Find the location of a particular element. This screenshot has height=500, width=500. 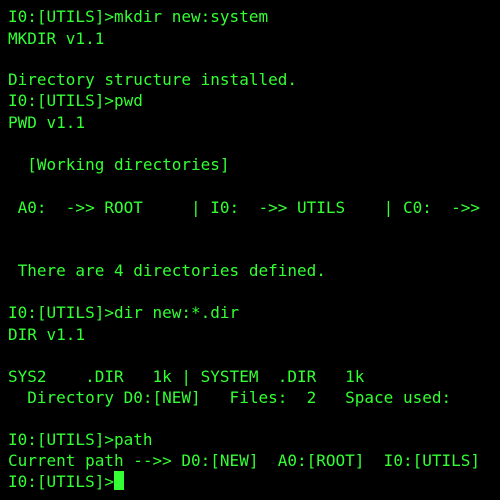

terminal-line-dir-listing: SYS2 .DIR 1k | SYSTEM .DIR 1k is located at coordinates (186, 376).